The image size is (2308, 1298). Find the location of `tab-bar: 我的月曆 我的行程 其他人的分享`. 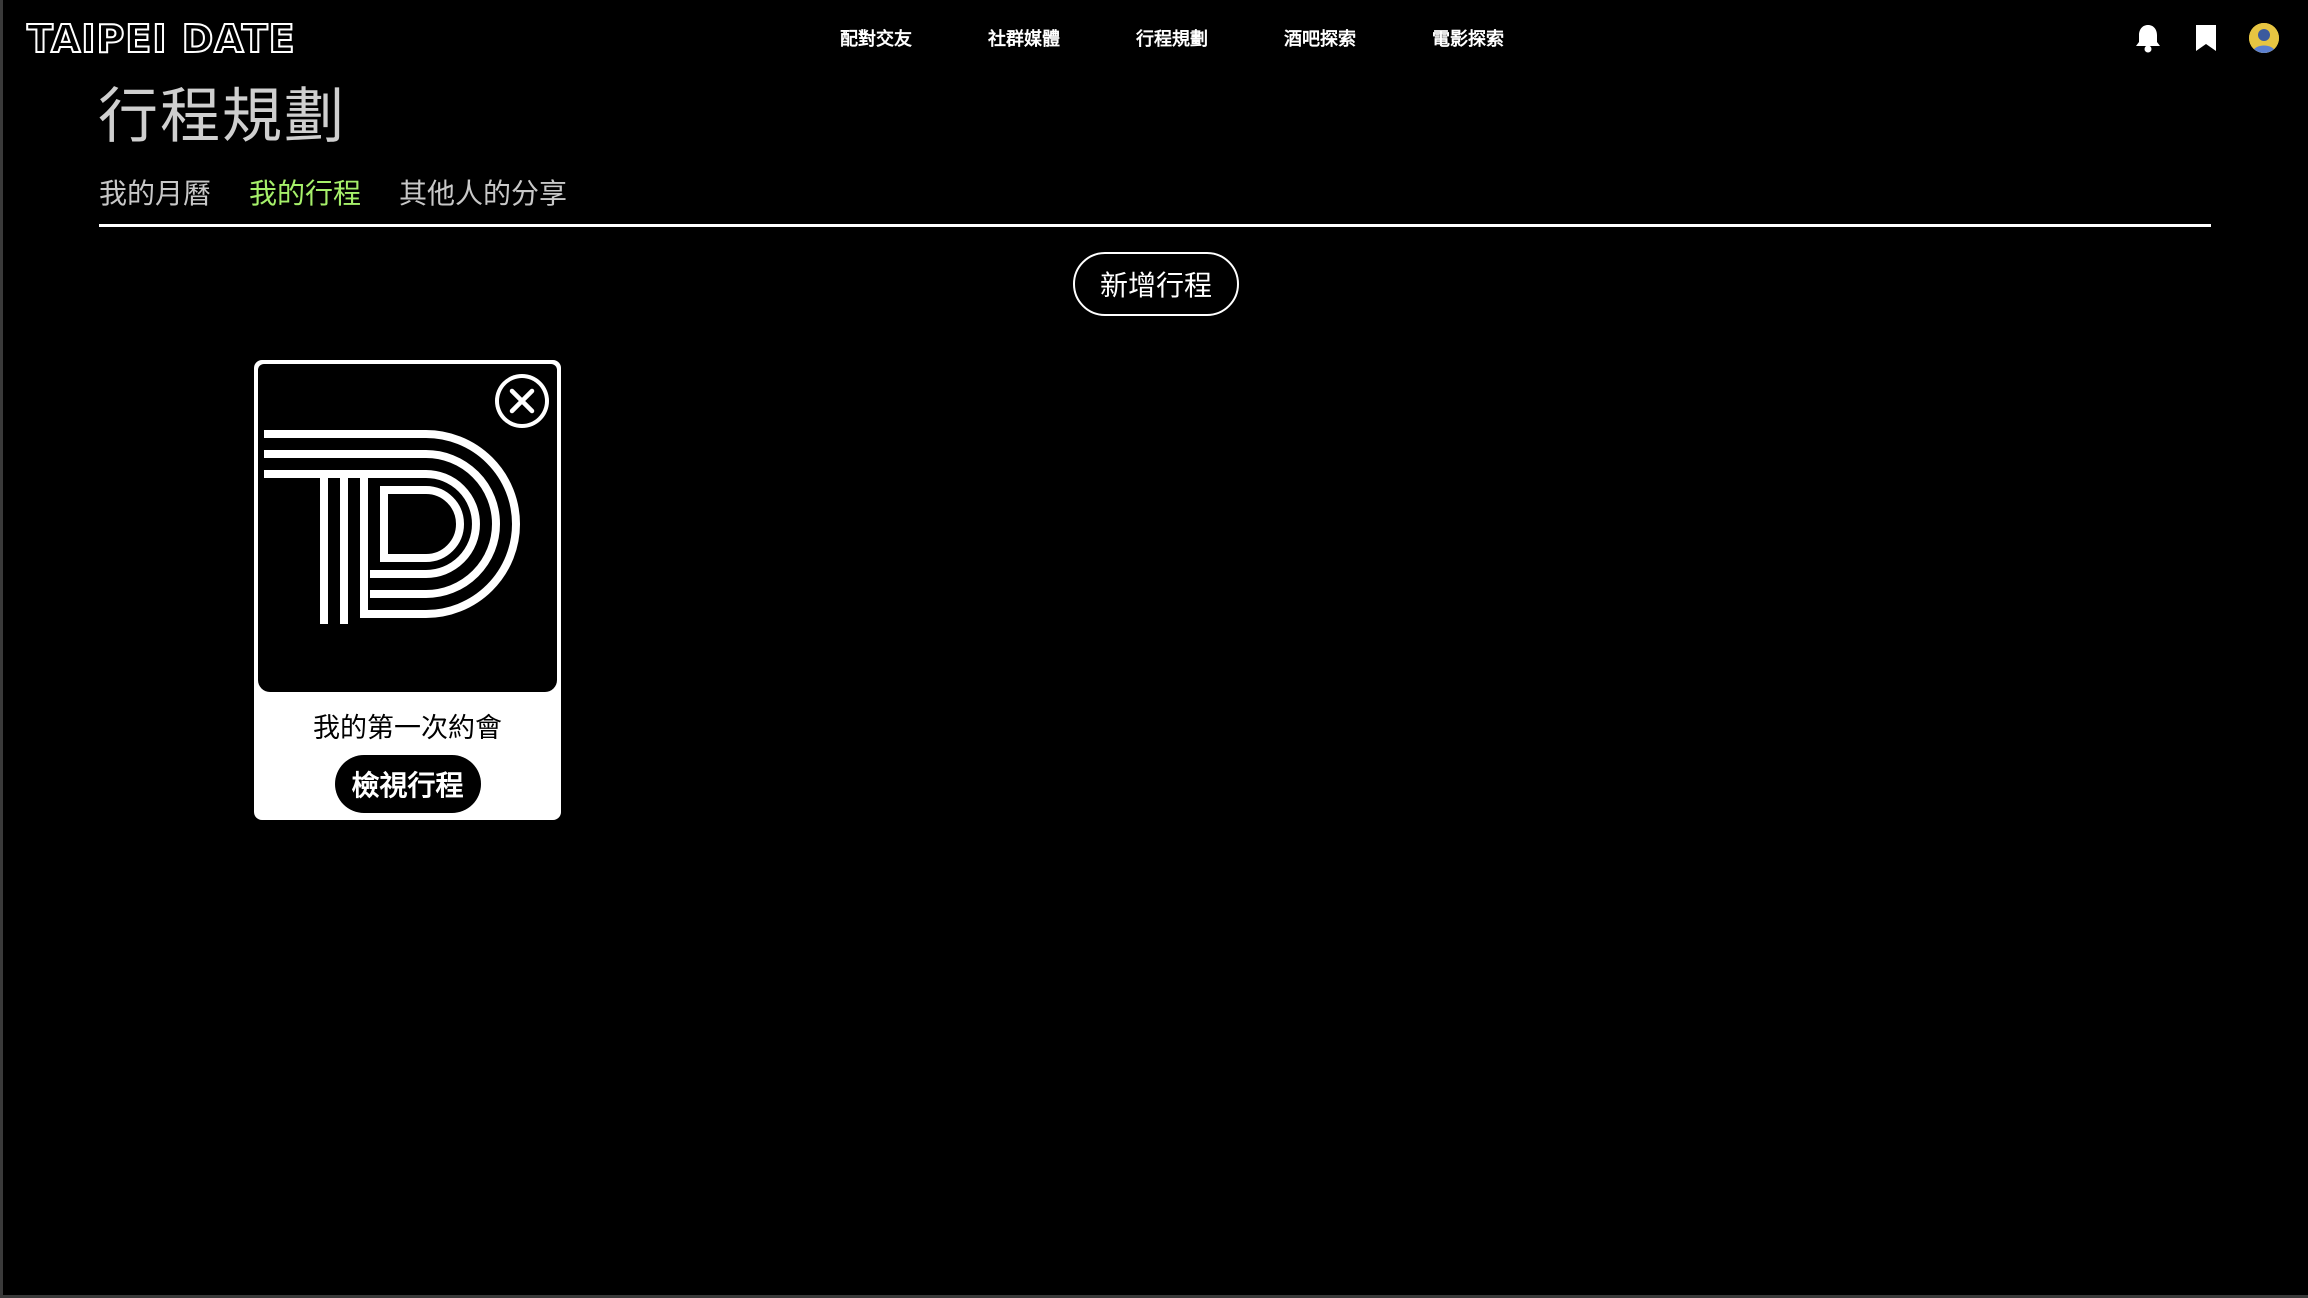

tab-bar: 我的月曆 我的行程 其他人的分享 is located at coordinates (352, 192).